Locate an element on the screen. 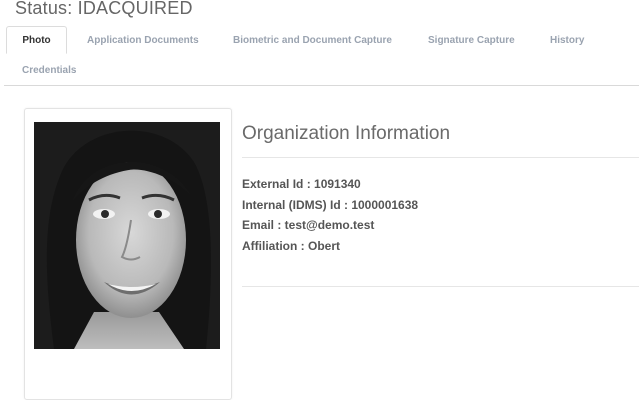 This screenshot has height=400, width=639. tab-signature-capture: Signature Capture is located at coordinates (471, 41).